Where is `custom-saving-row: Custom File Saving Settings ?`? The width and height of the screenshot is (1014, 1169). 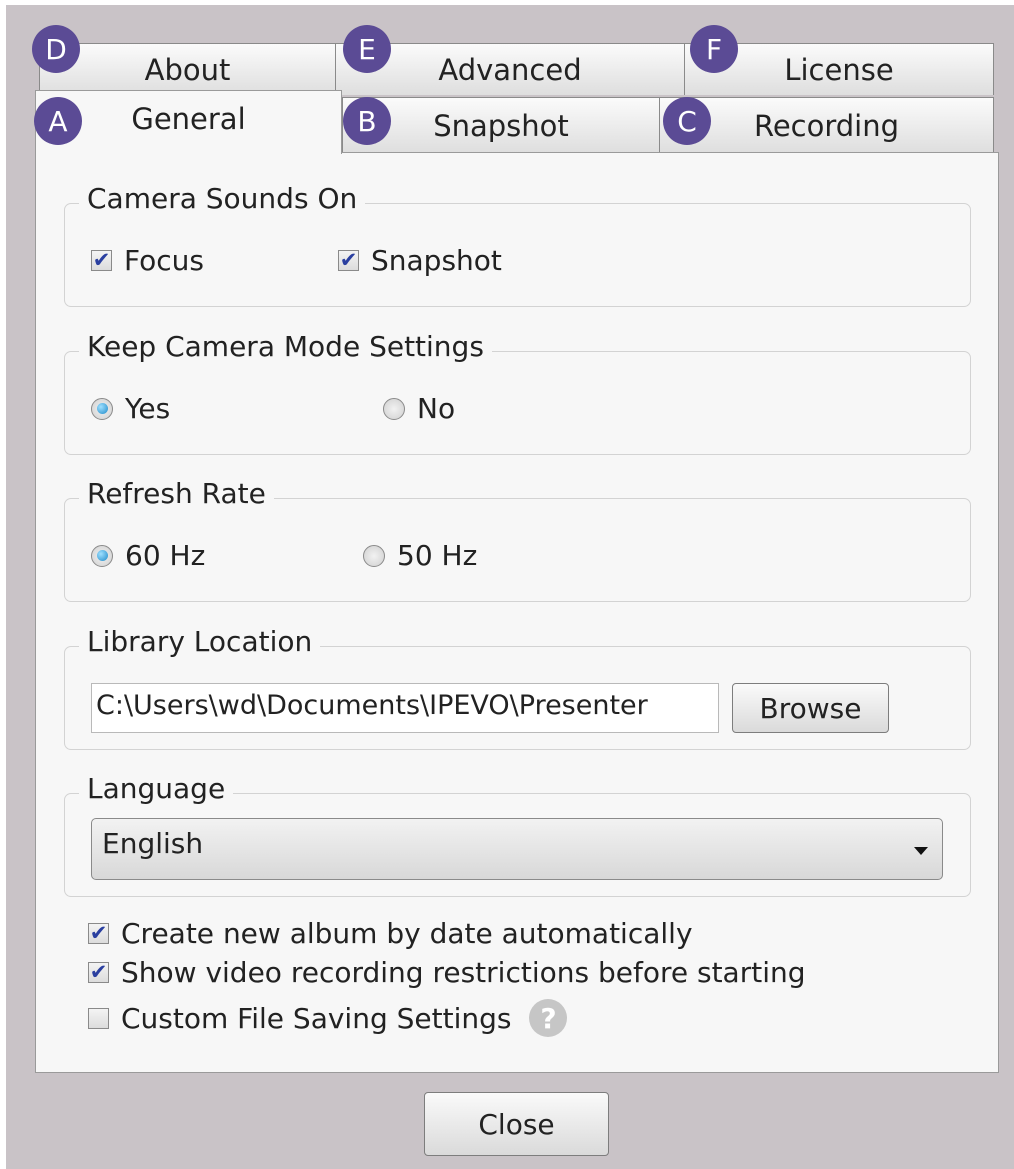 custom-saving-row: Custom File Saving Settings ? is located at coordinates (328, 1018).